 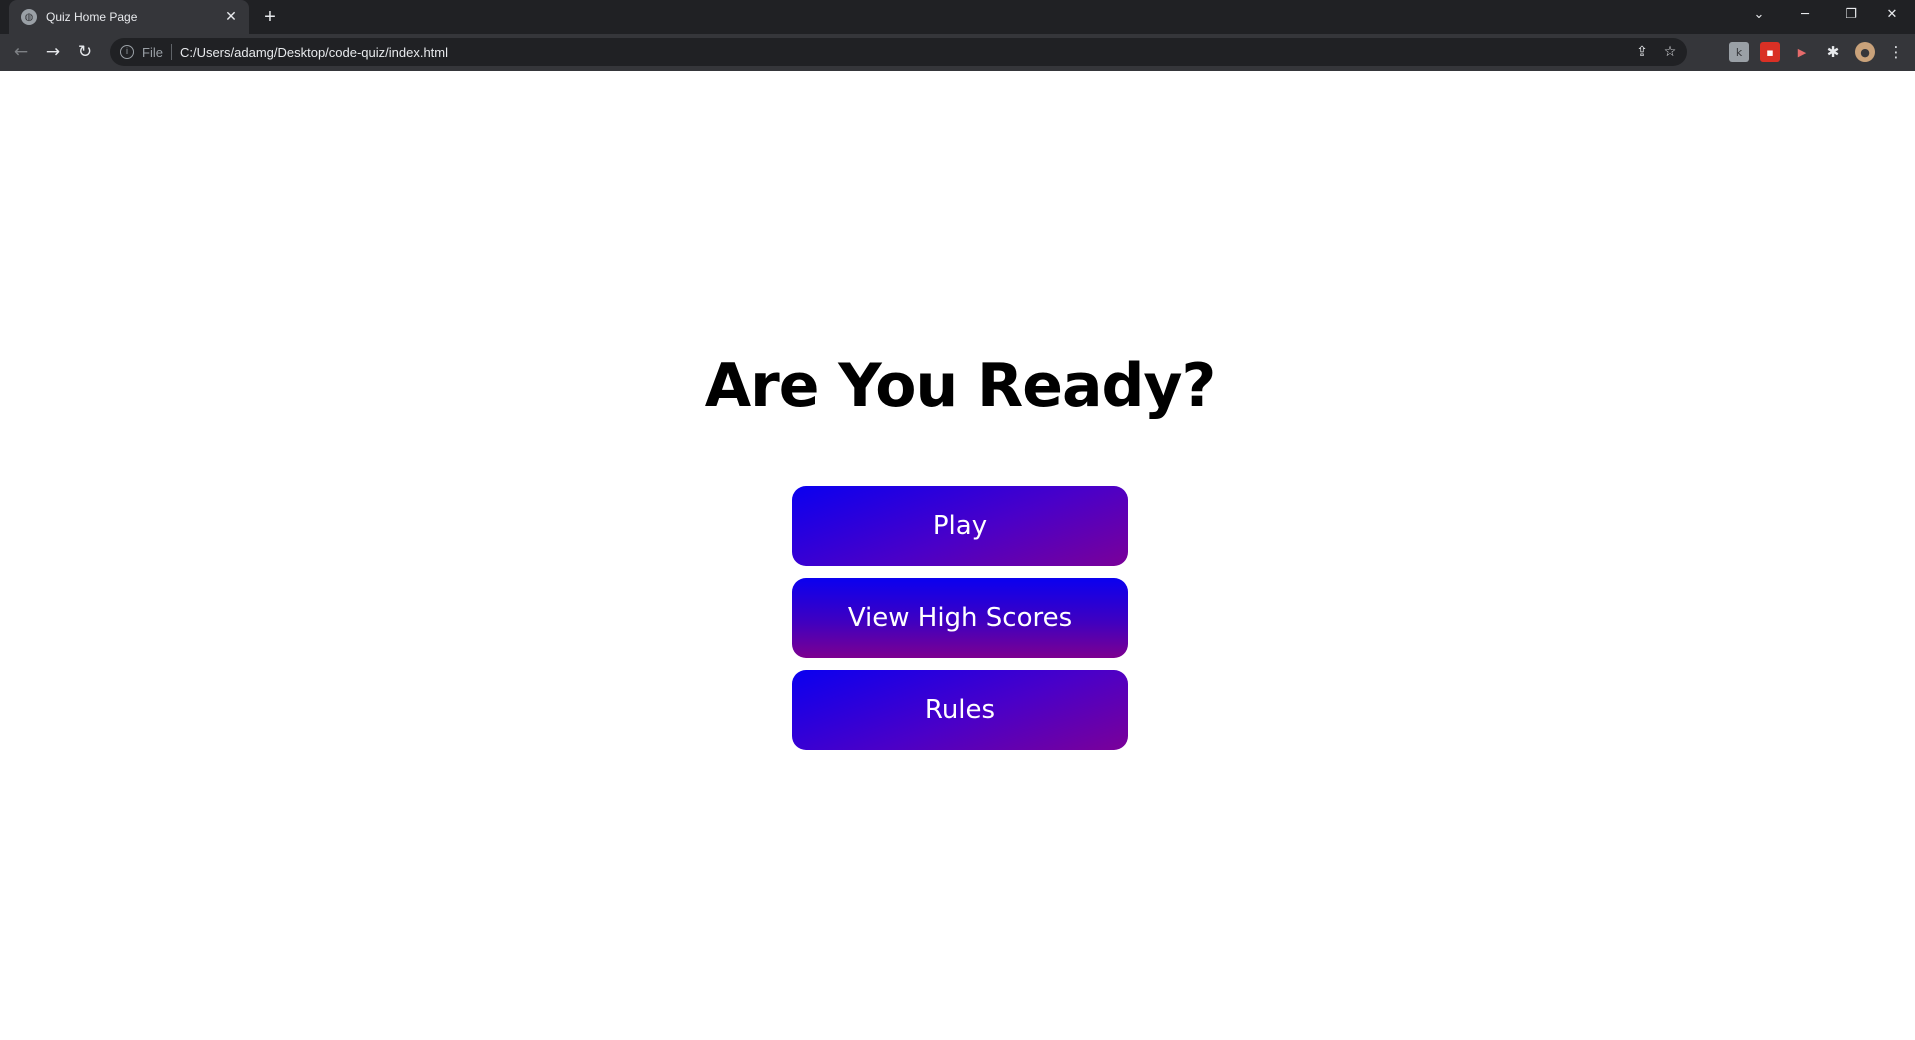 I want to click on tab-quiz-home: ◍ Quiz Home Page ✕, so click(x=129, y=17).